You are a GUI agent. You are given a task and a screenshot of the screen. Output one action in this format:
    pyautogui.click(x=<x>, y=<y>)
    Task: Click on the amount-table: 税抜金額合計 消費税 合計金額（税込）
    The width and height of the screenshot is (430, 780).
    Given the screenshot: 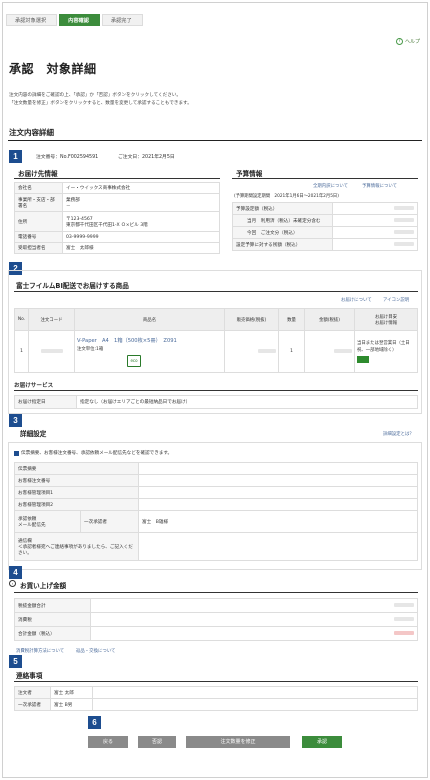 What is the action you would take?
    pyautogui.click(x=216, y=619)
    